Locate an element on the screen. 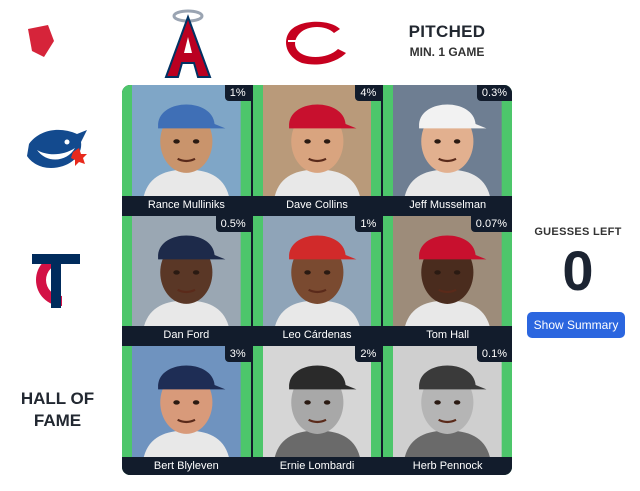 This screenshot has height=491, width=640. rarity-percent: 0.5% is located at coordinates (233, 223).